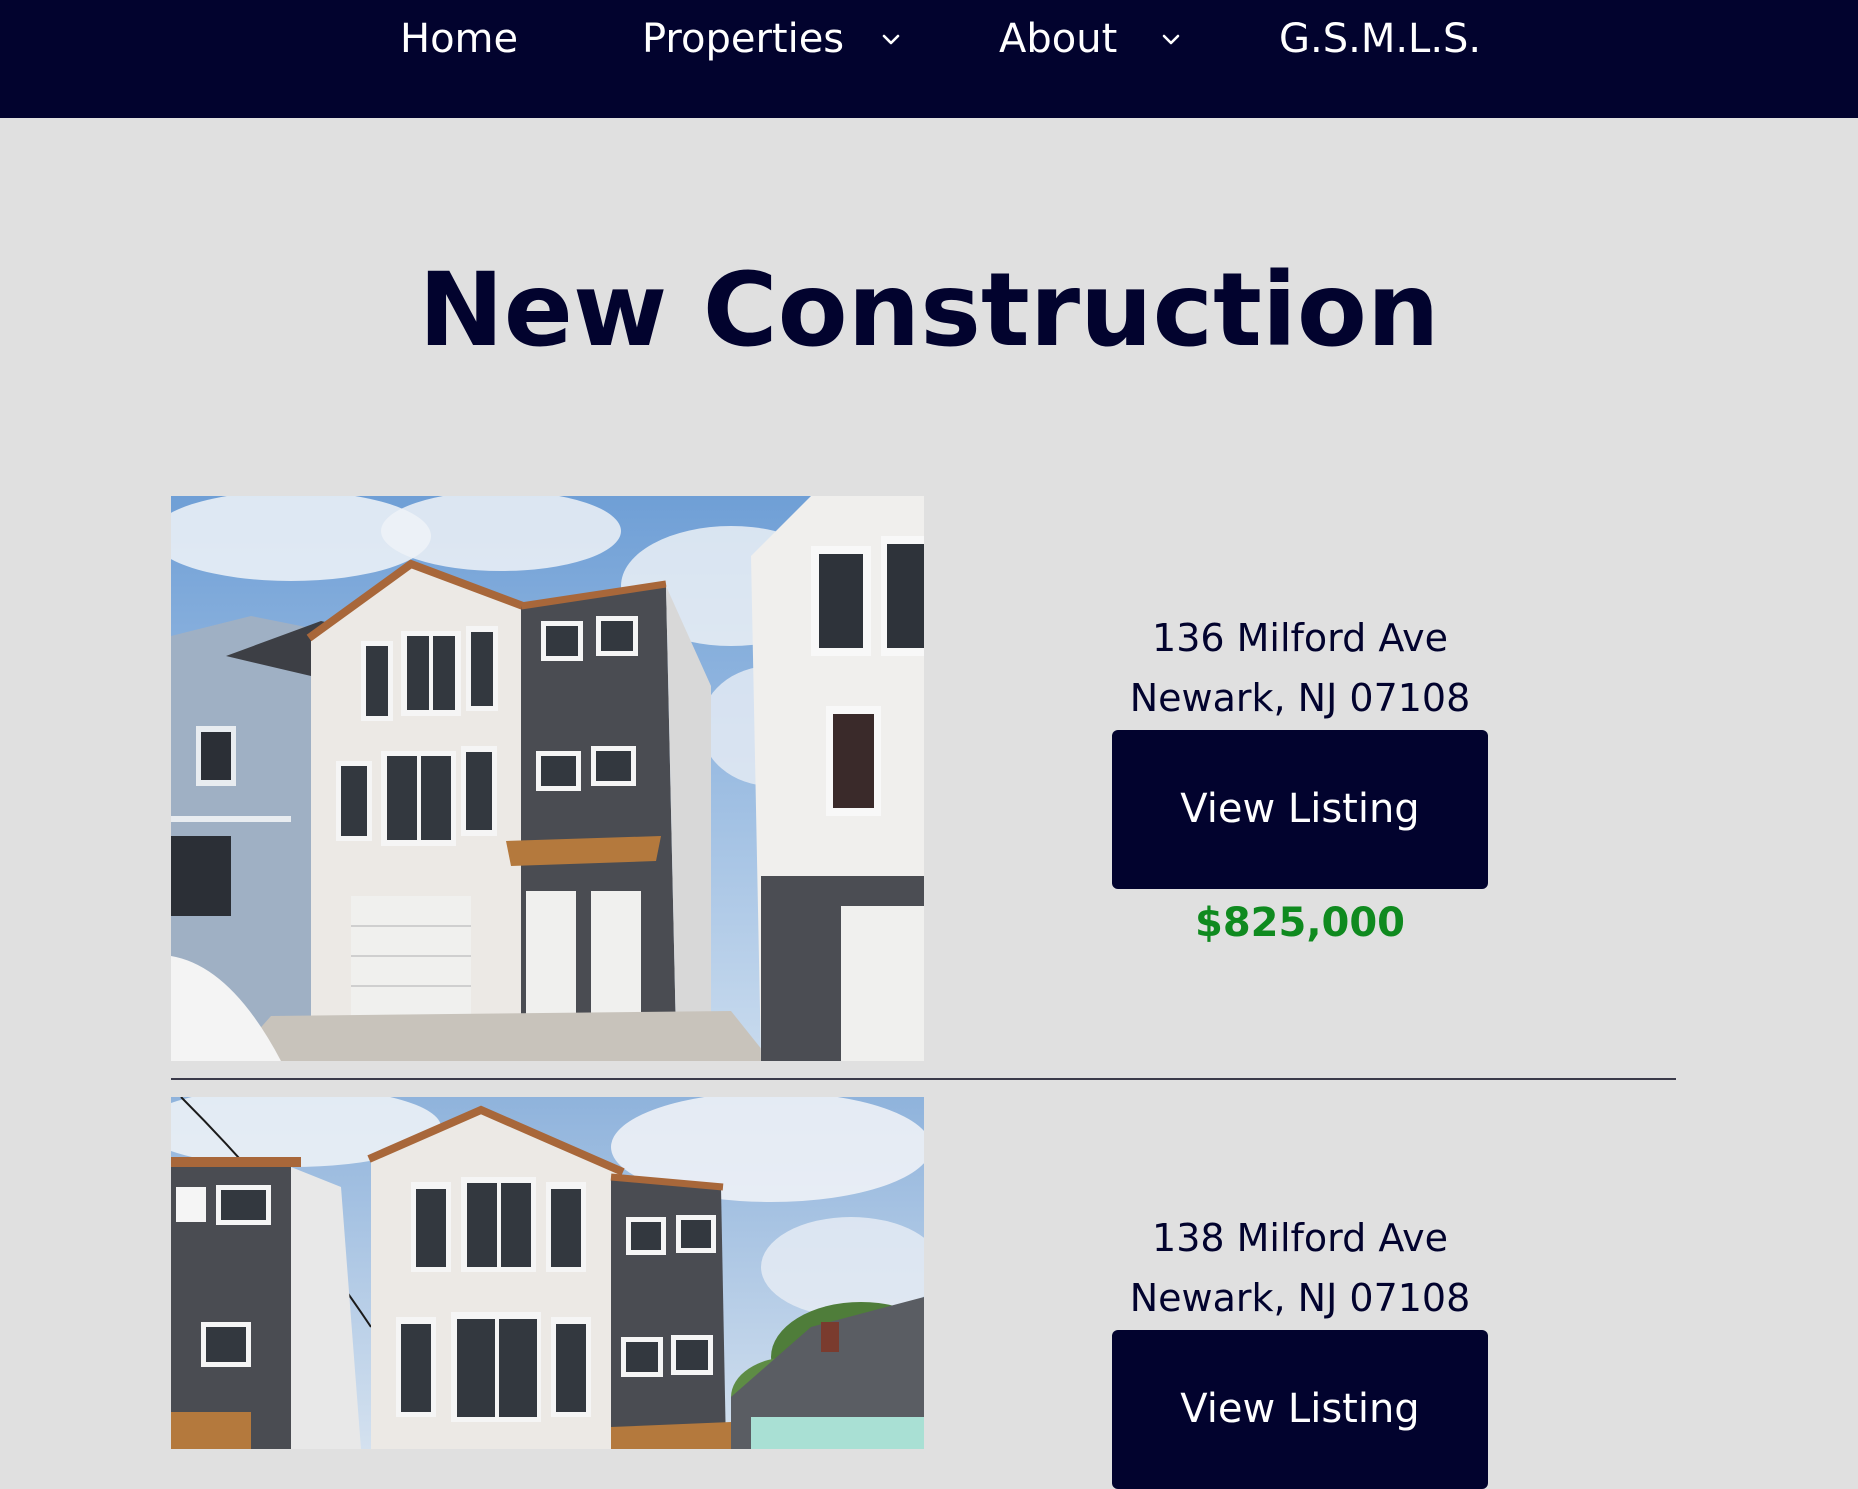 The image size is (1858, 1489). I want to click on listing-photo, so click(547, 1273).